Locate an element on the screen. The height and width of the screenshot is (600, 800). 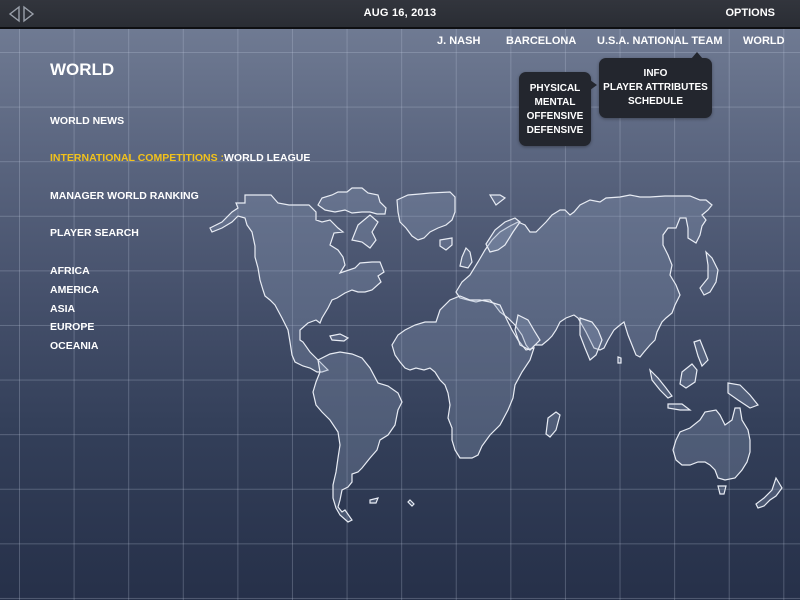
map-philippines is located at coordinates (701, 353).